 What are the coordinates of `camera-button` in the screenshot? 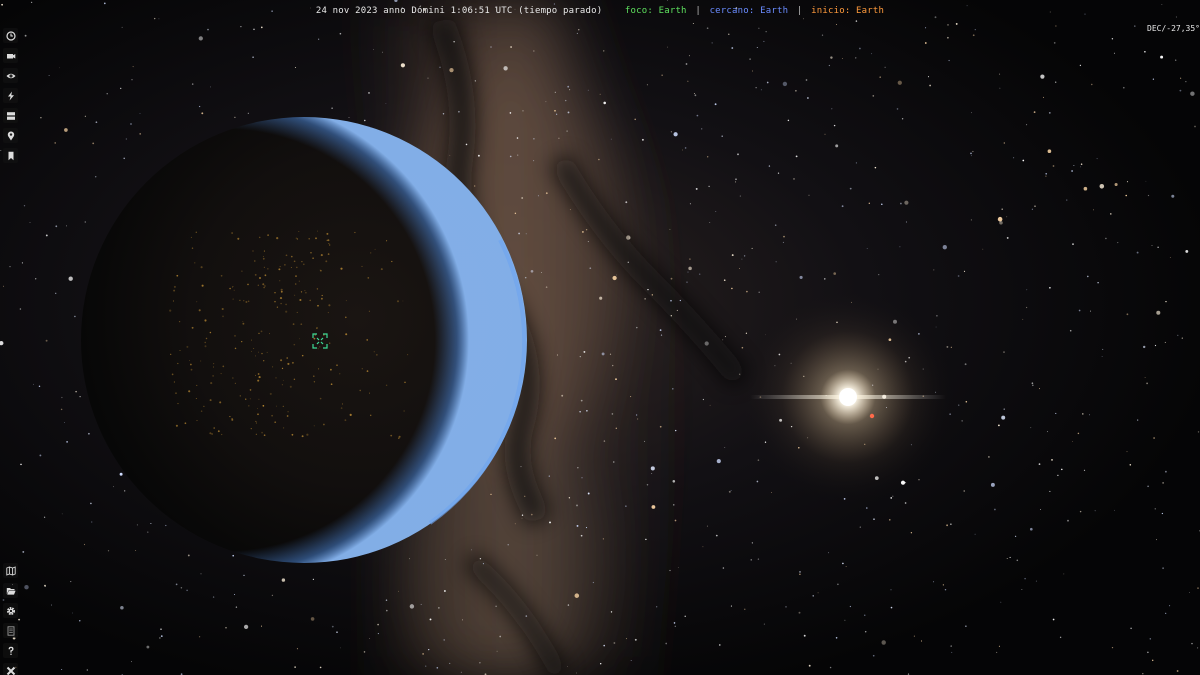 It's located at (10, 55).